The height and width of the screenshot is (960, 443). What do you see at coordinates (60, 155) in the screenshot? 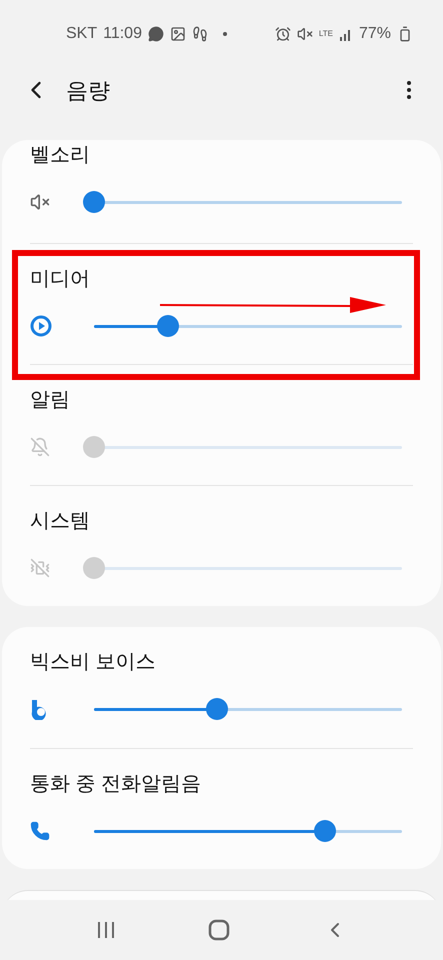
I see `volume-label: 벨소리` at bounding box center [60, 155].